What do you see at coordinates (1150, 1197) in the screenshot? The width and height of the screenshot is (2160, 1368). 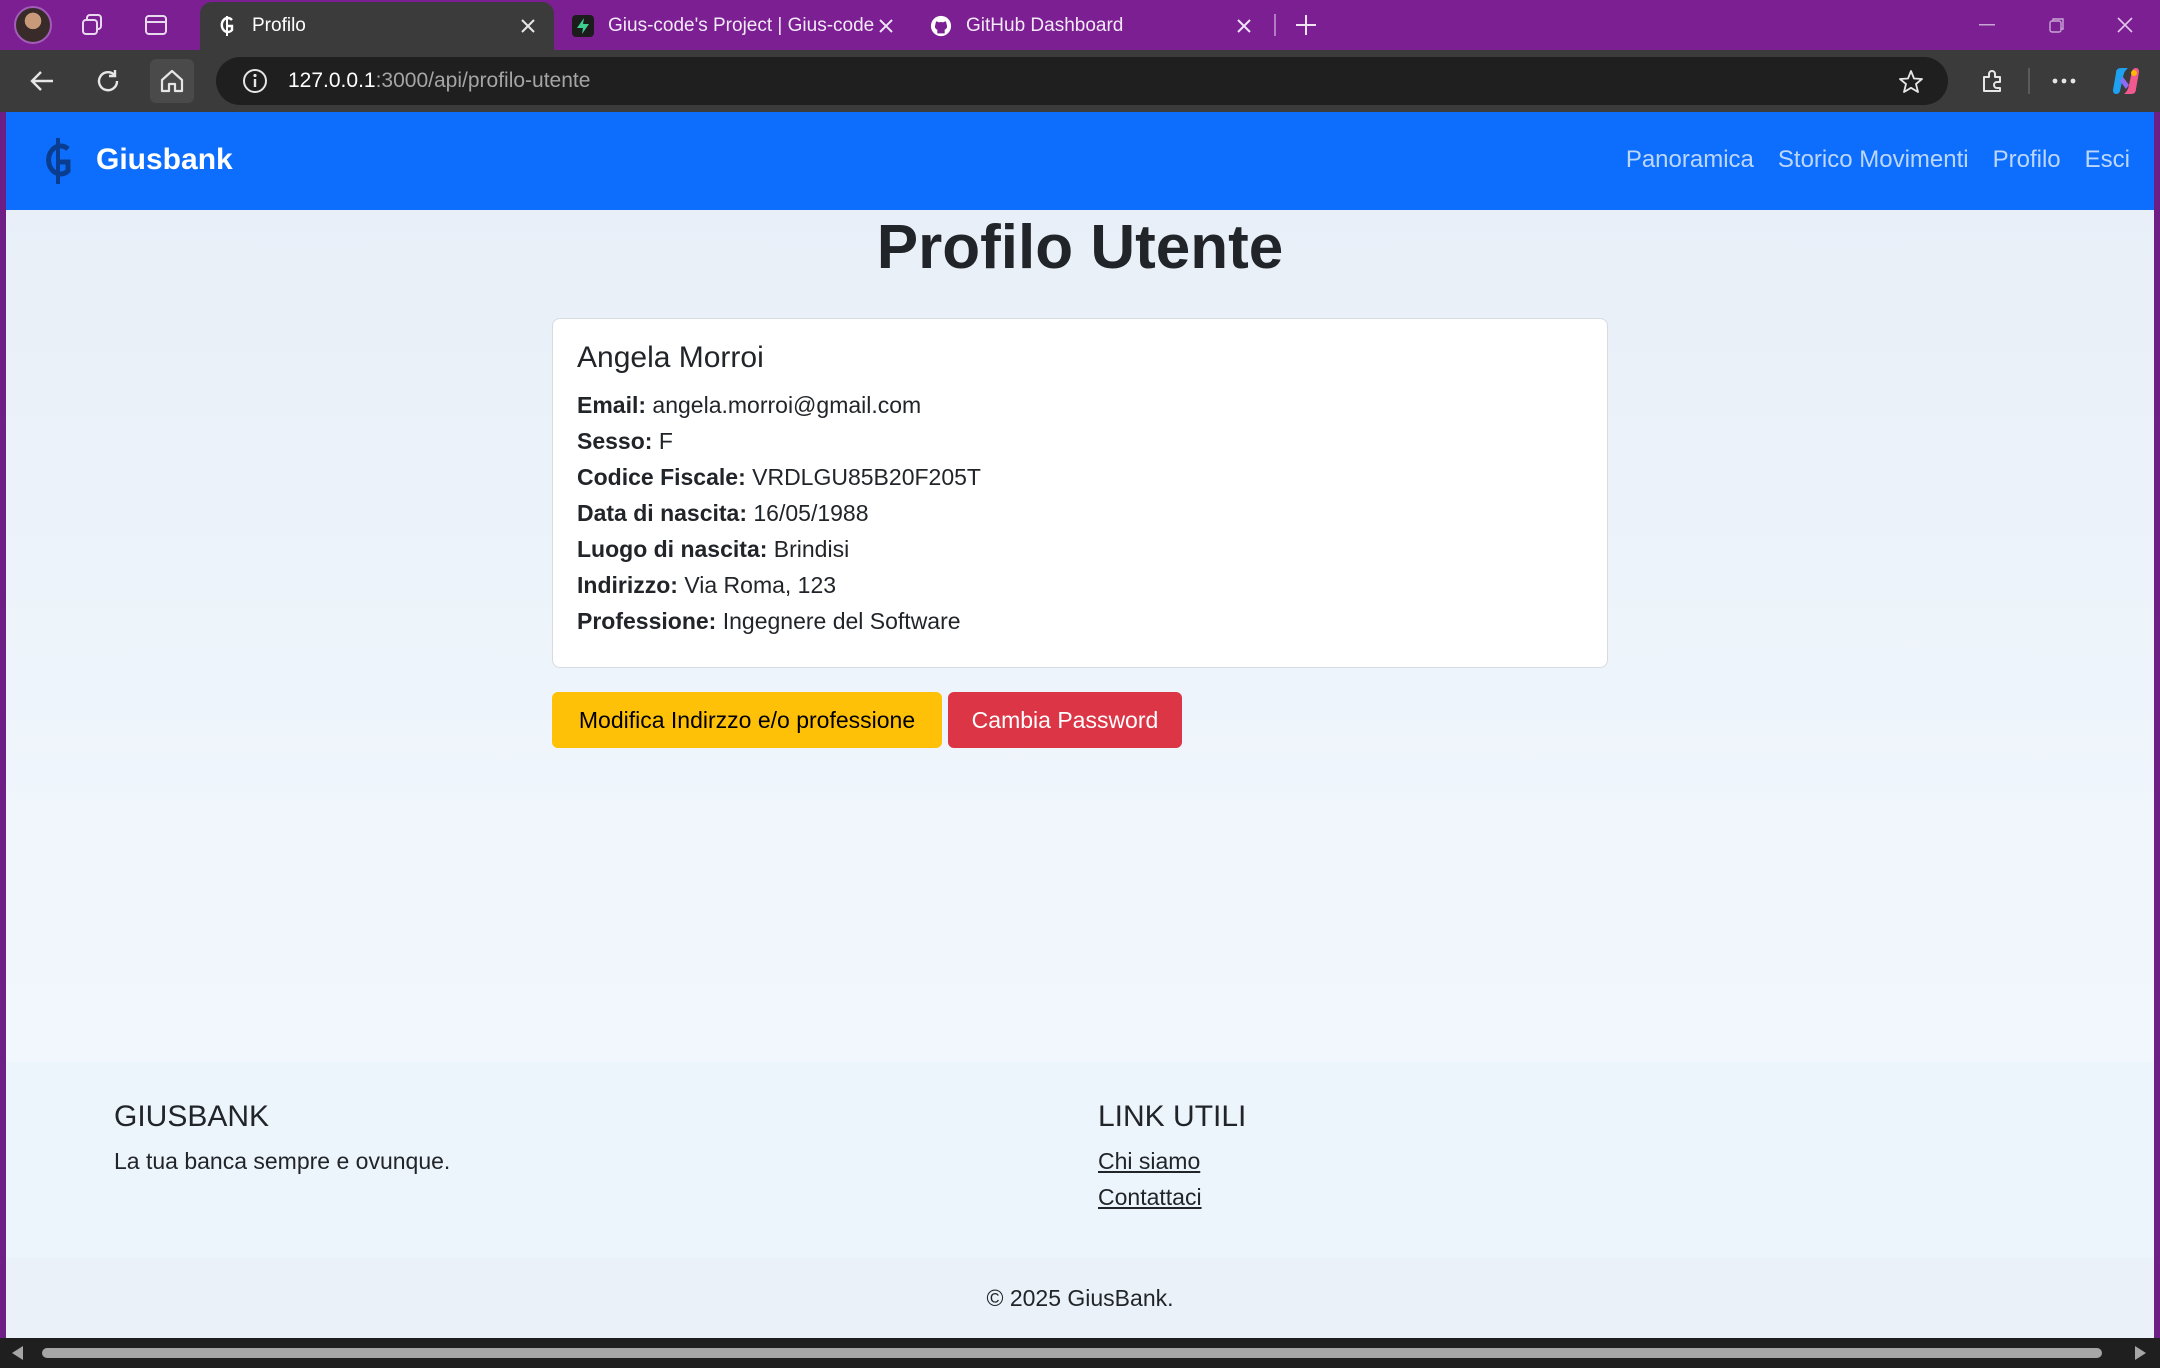 I see `footer-link-contattaci: Contattaci` at bounding box center [1150, 1197].